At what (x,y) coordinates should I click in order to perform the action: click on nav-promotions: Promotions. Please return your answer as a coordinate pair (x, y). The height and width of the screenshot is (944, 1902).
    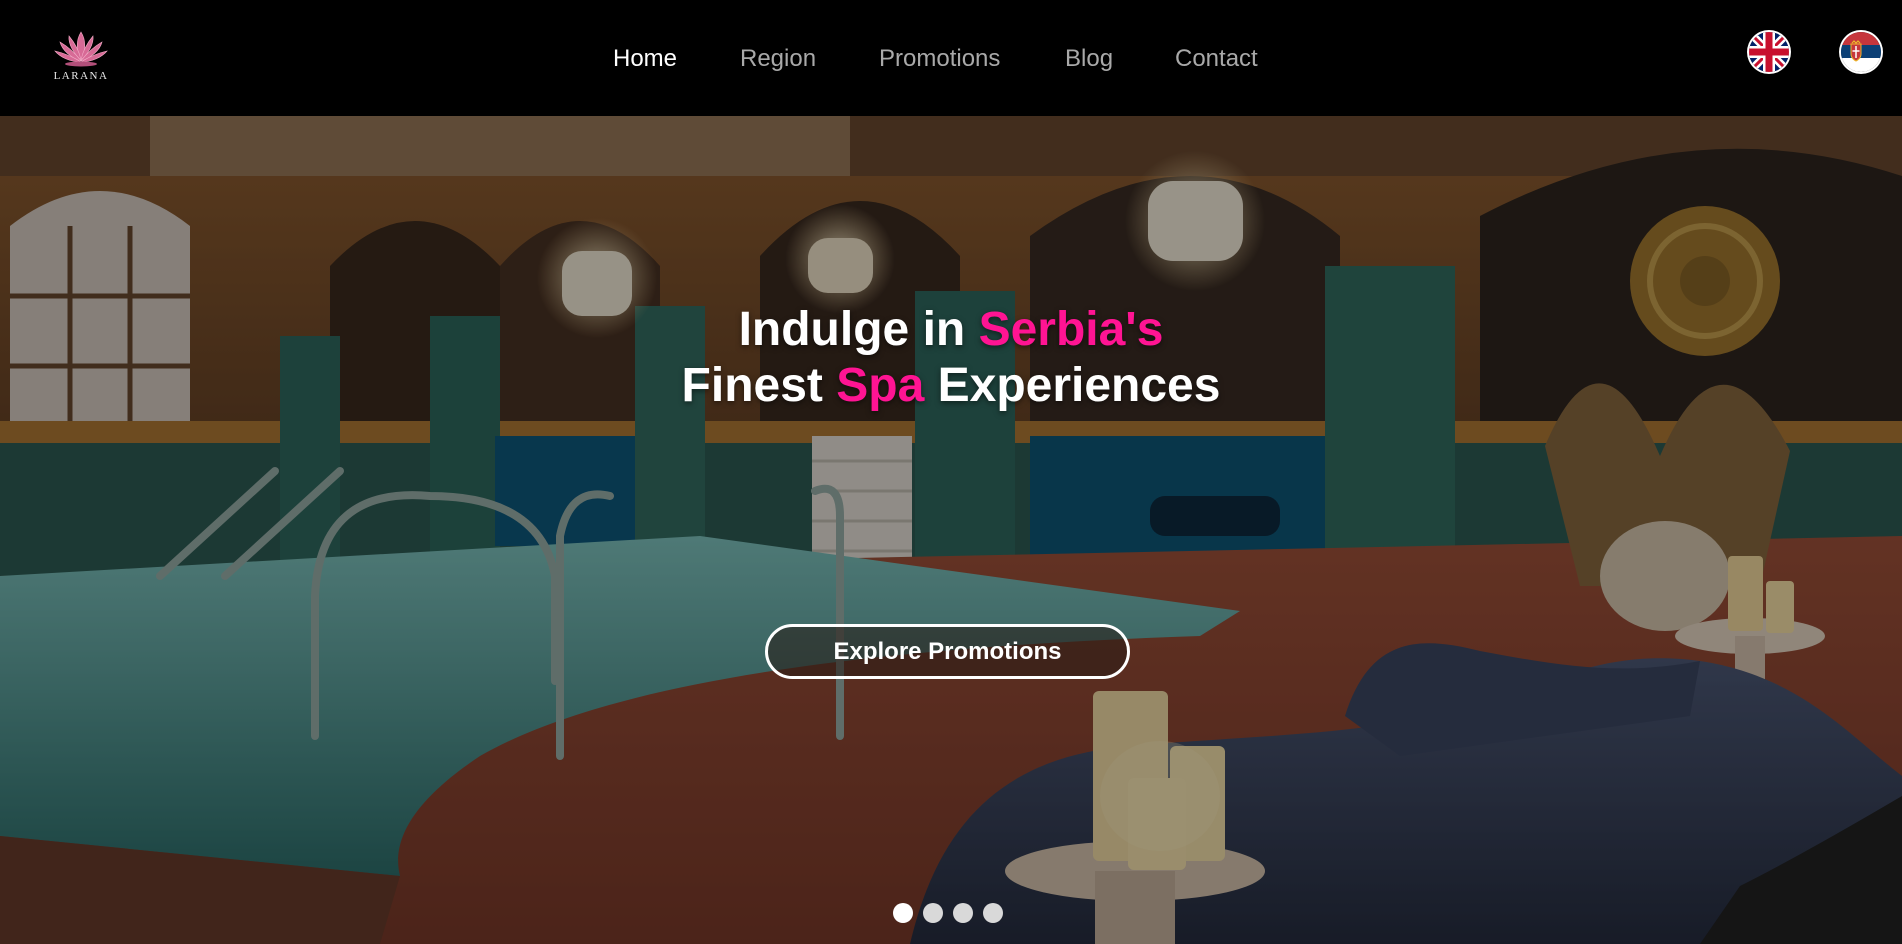
    Looking at the image, I should click on (939, 59).